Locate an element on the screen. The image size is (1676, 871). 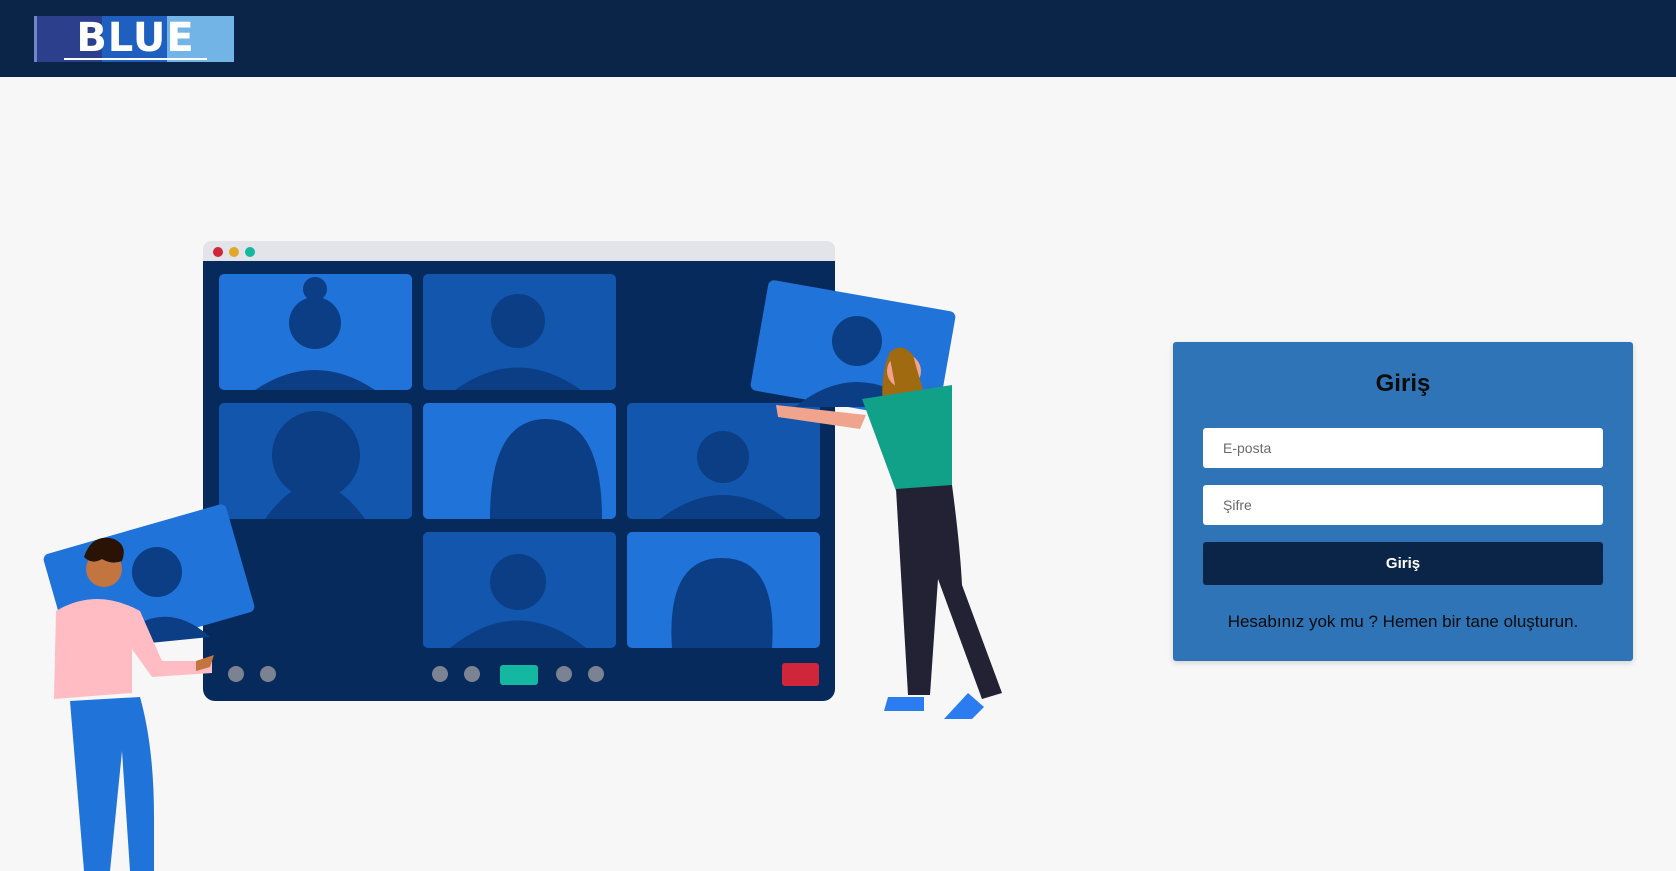
email-field is located at coordinates (1403, 448).